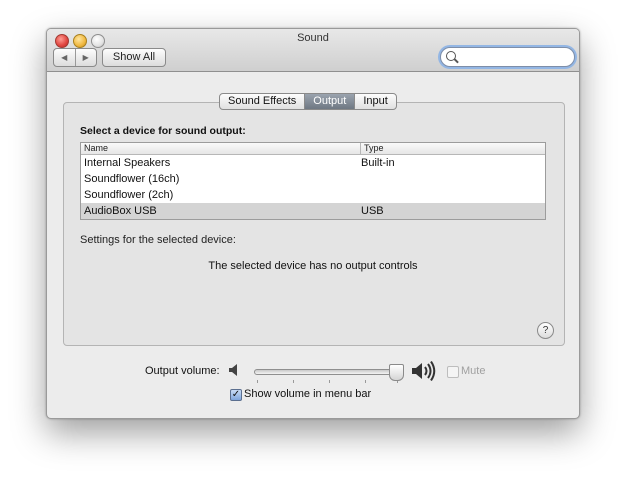 Image resolution: width=624 pixels, height=480 pixels. I want to click on device-name: Soundflower (2ch), so click(129, 195).